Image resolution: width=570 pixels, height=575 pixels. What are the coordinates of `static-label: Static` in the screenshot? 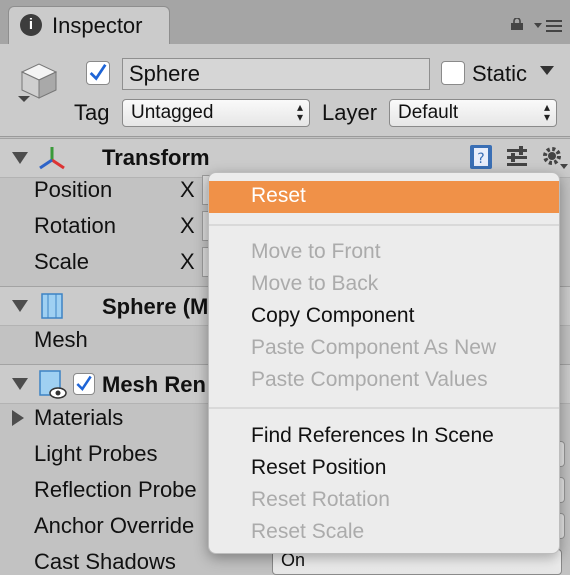 It's located at (500, 73).